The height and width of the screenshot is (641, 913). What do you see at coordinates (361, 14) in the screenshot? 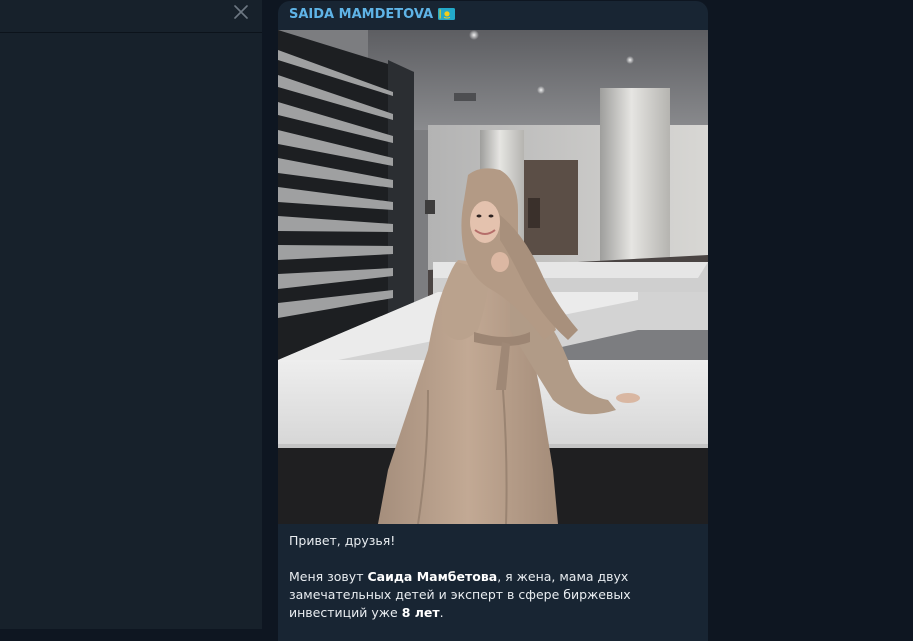
I see `sender-name-text: SAIDA MAMDETOVA` at bounding box center [361, 14].